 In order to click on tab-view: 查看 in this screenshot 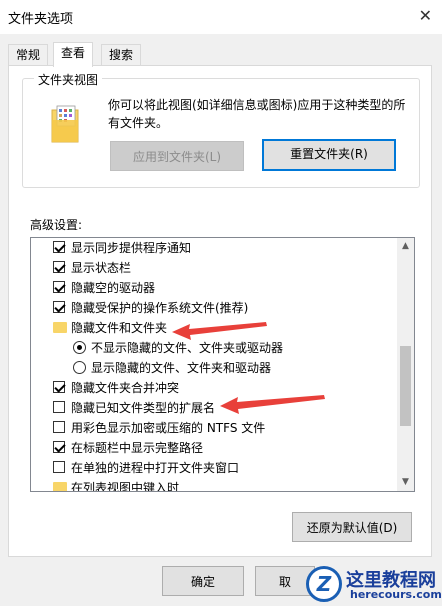, I will do `click(73, 54)`.